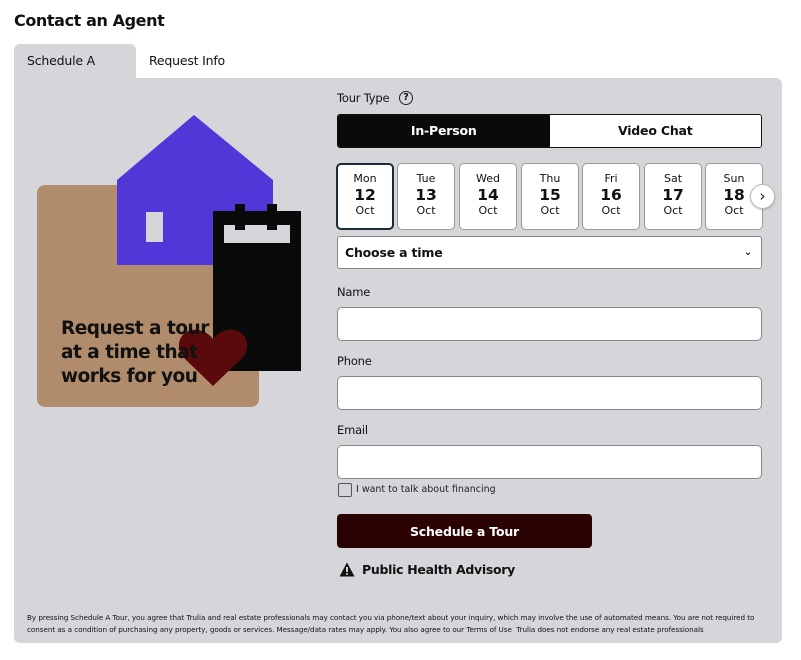 This screenshot has height=660, width=801. I want to click on email-field, so click(549, 462).